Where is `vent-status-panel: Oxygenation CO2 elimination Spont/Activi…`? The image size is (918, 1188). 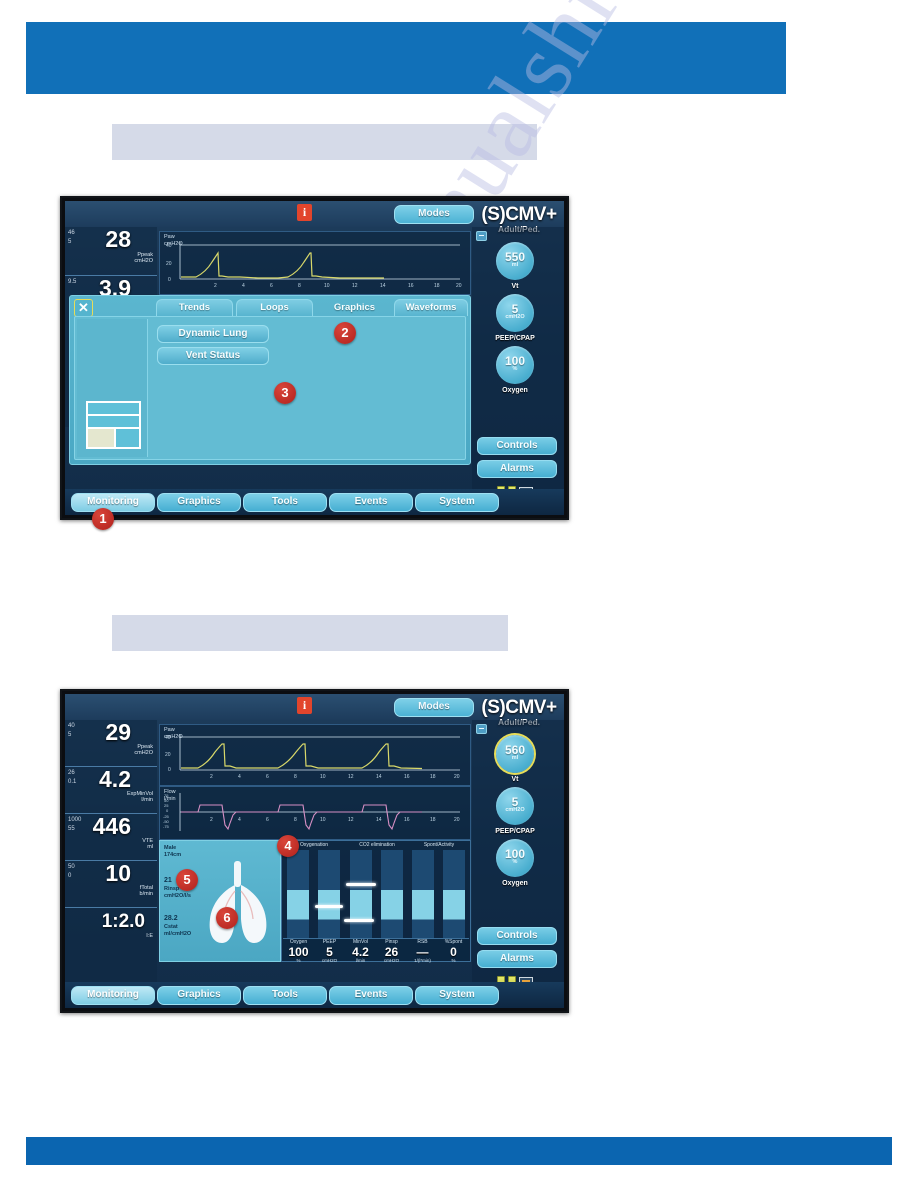 vent-status-panel: Oxygenation CO2 elimination Spont/Activi… is located at coordinates (376, 901).